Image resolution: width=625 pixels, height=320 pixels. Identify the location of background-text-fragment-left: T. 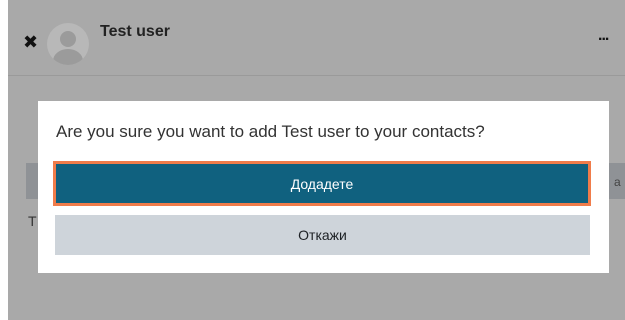
(32, 221).